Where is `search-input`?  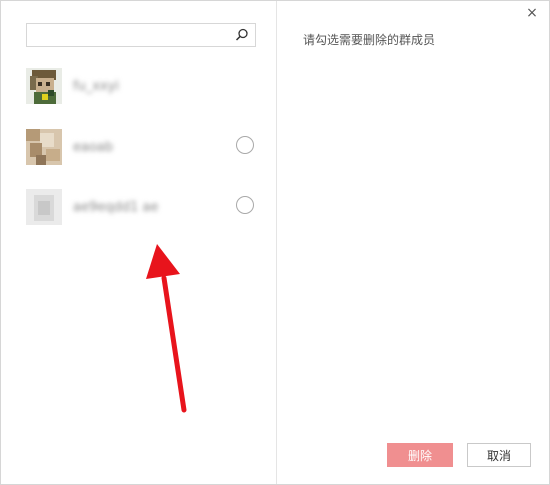
search-input is located at coordinates (133, 35).